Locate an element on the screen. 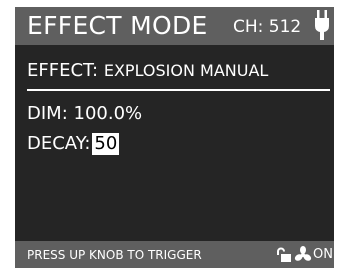  fan-icon is located at coordinates (303, 253).